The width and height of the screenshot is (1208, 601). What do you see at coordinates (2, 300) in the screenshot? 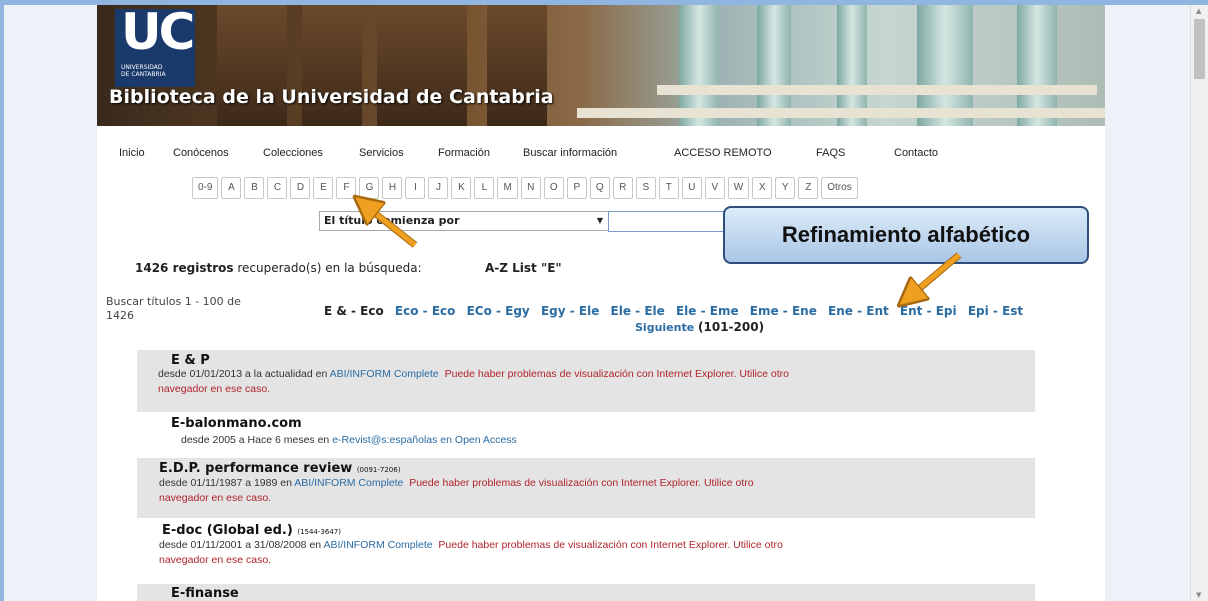
I see `window-left-border` at bounding box center [2, 300].